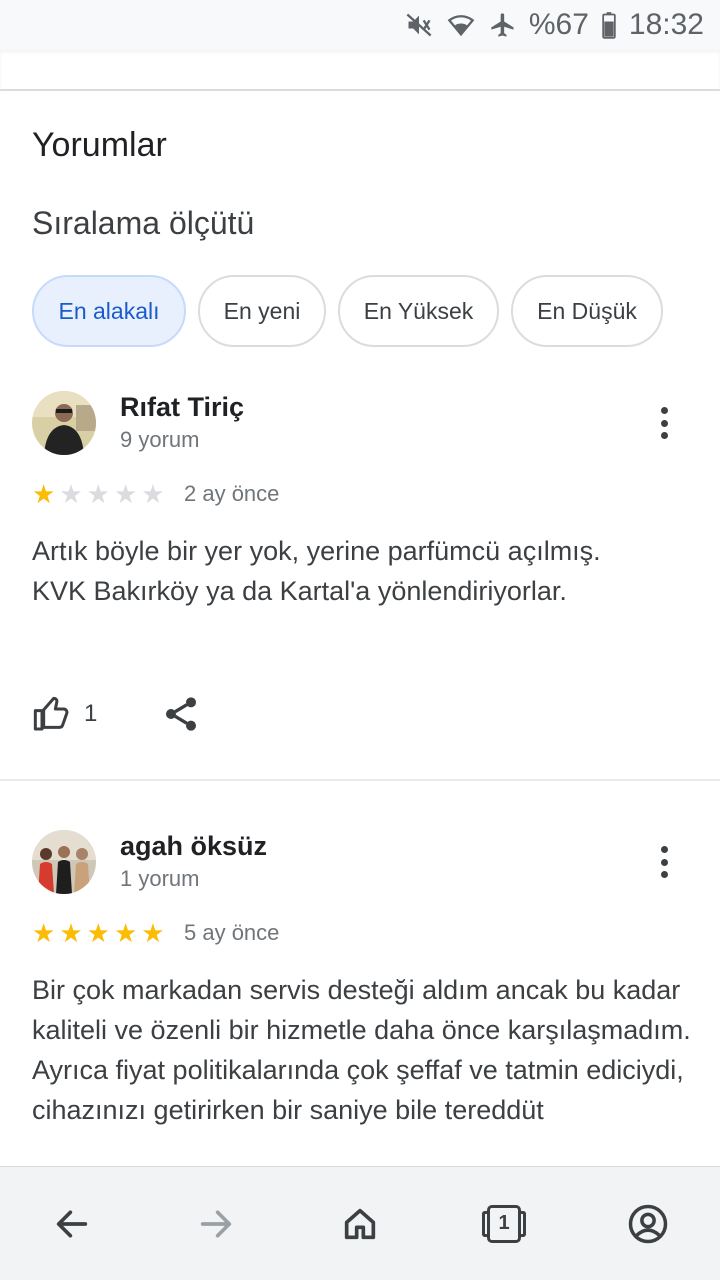 The image size is (720, 1280). I want to click on home-icon, so click(360, 1223).